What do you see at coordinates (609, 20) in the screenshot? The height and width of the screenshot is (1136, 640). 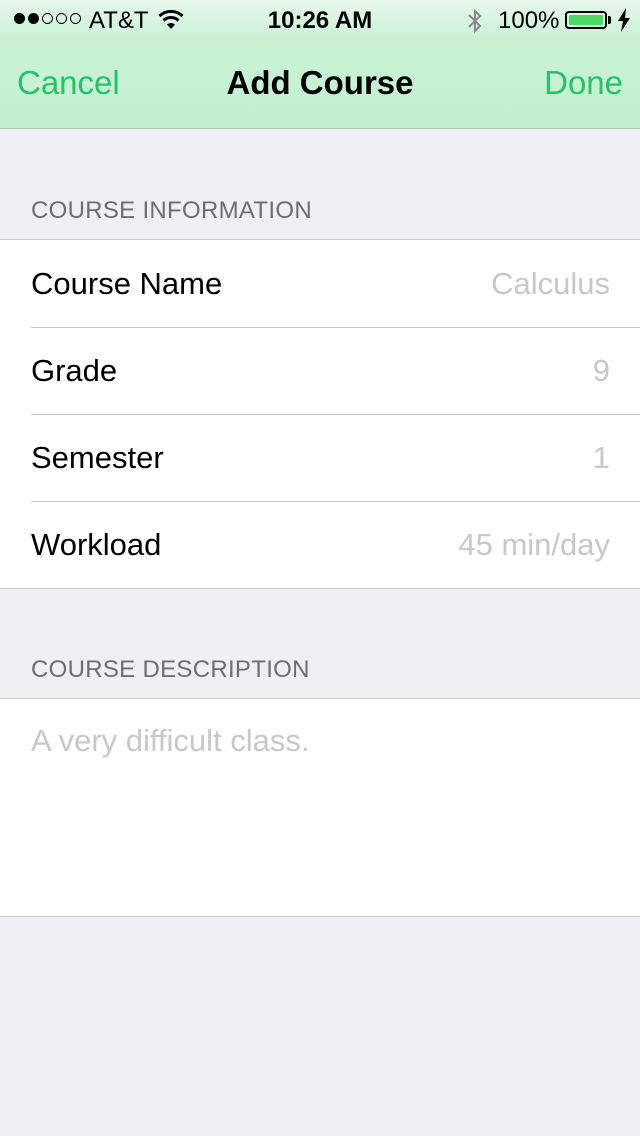 I see `battery-nub` at bounding box center [609, 20].